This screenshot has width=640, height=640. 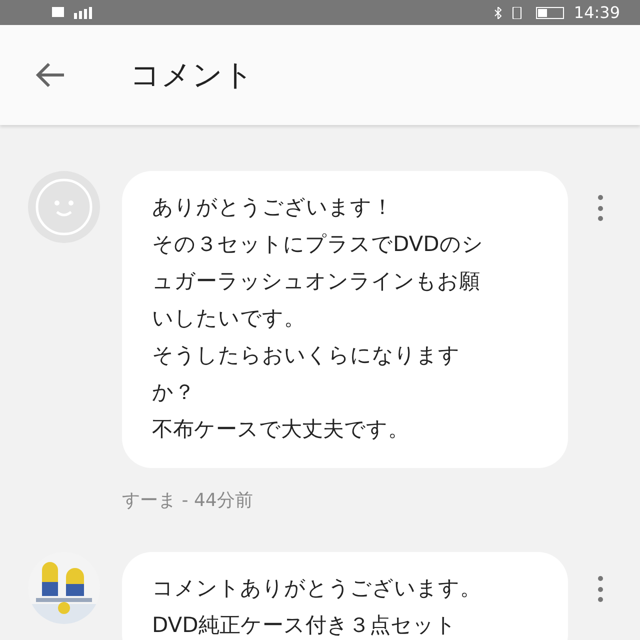 I want to click on comment-line: DVD純正ケース付き３点セット, so click(x=305, y=625).